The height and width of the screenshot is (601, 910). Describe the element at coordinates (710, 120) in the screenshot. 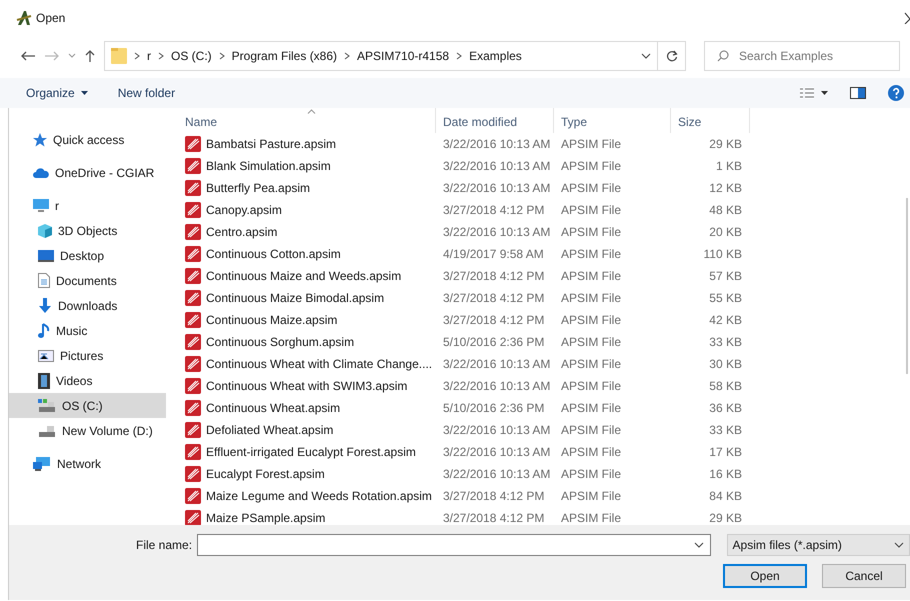

I see `column-header: Size` at that location.